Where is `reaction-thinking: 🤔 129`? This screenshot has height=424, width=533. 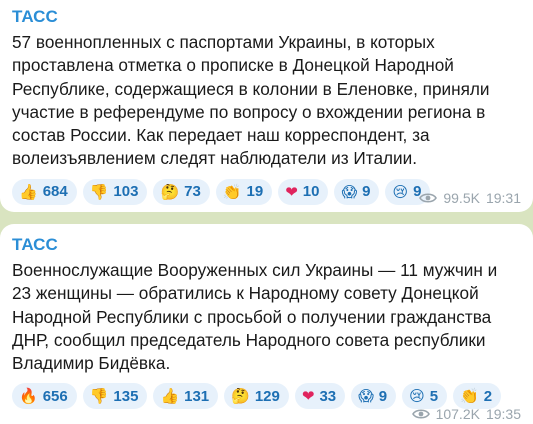 reaction-thinking: 🤔 129 is located at coordinates (256, 396).